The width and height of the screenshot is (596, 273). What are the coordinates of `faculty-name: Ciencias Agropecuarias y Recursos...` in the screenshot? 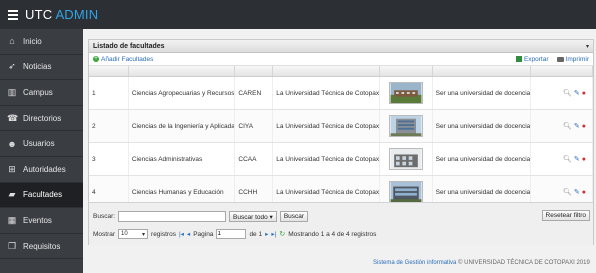 It's located at (182, 93).